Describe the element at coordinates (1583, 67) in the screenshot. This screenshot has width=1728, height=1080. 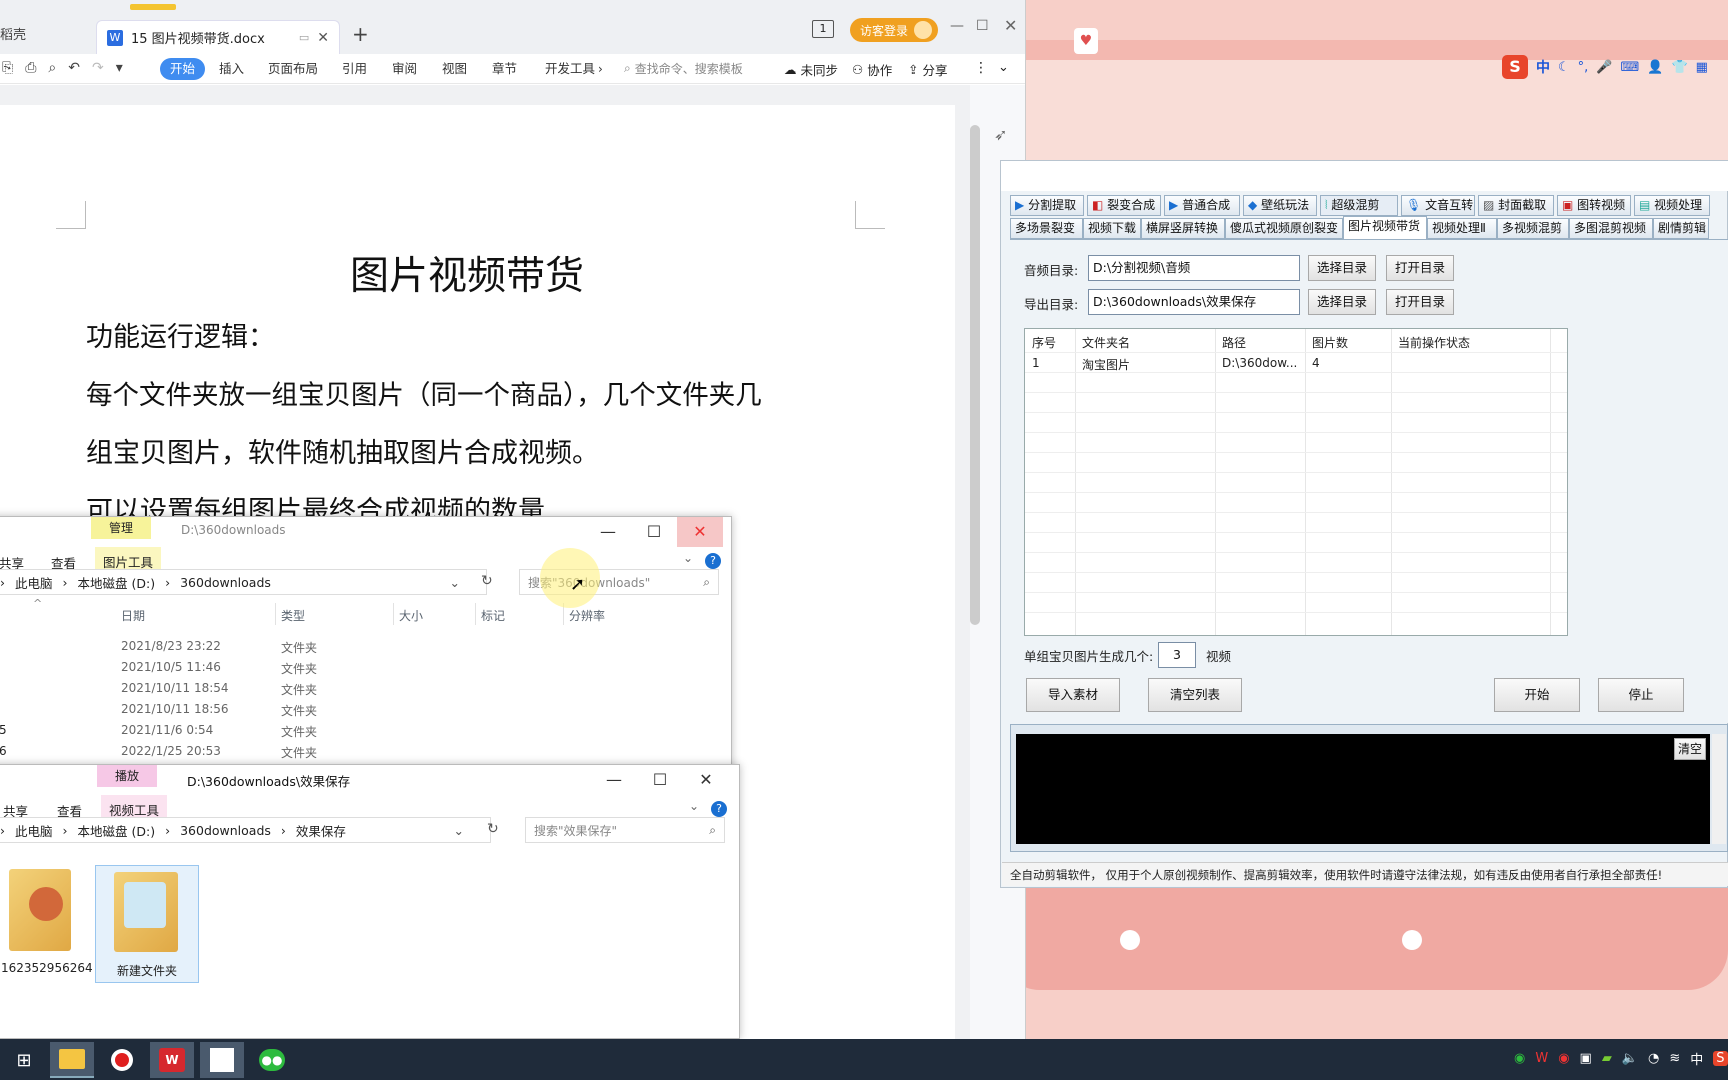
I see `punctuation-icon: °,` at that location.